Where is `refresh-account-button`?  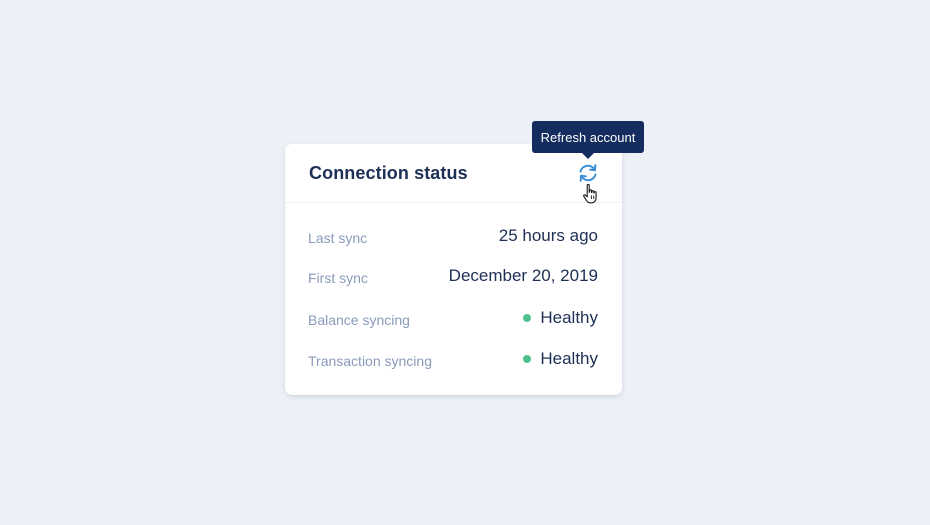
refresh-account-button is located at coordinates (588, 173).